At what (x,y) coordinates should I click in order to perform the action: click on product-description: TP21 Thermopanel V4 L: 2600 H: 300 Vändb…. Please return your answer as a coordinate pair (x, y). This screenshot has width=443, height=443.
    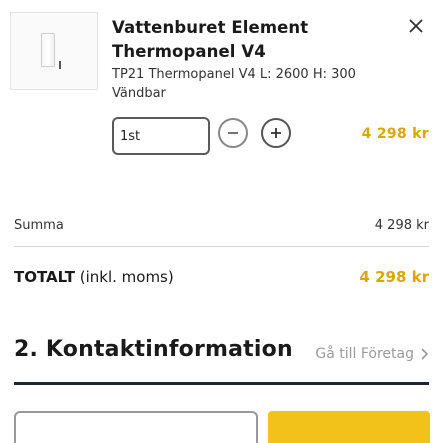
    Looking at the image, I should click on (262, 84).